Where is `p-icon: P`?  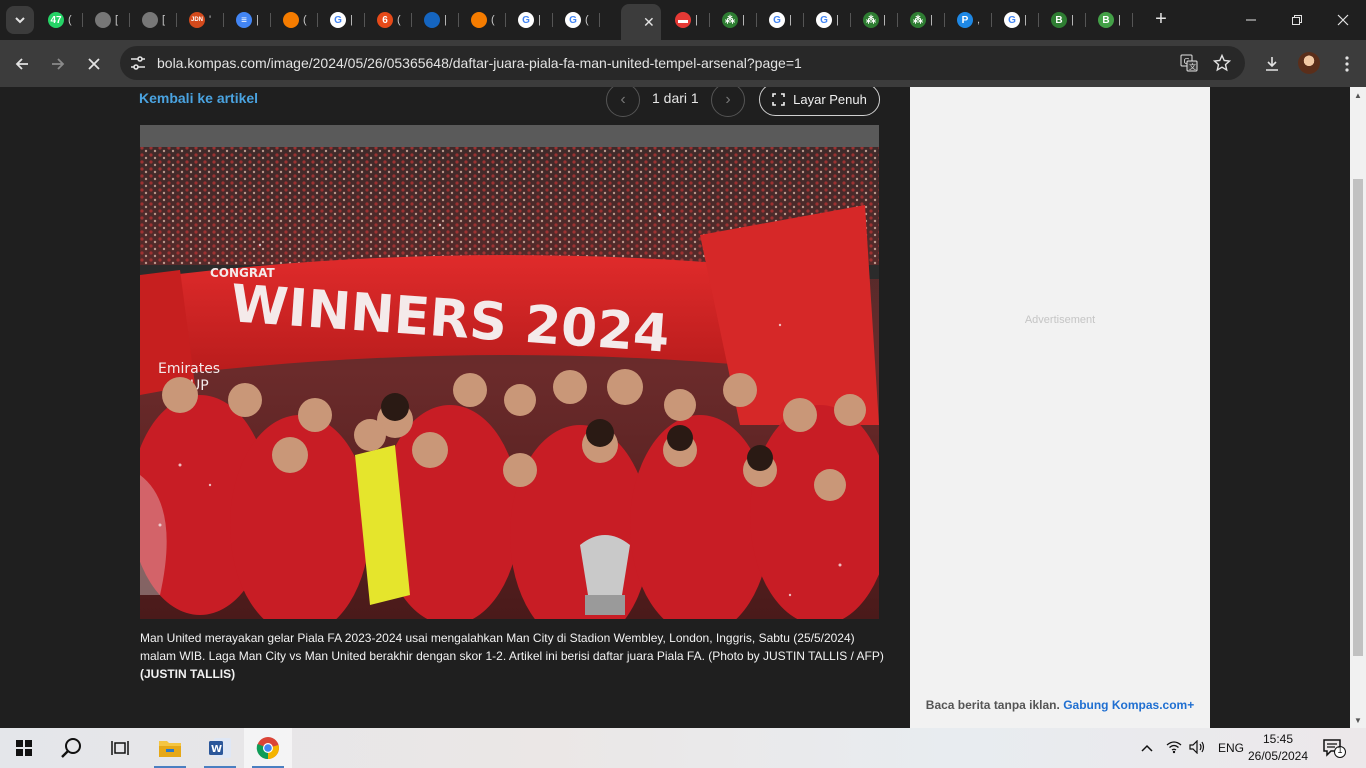
p-icon: P is located at coordinates (965, 20).